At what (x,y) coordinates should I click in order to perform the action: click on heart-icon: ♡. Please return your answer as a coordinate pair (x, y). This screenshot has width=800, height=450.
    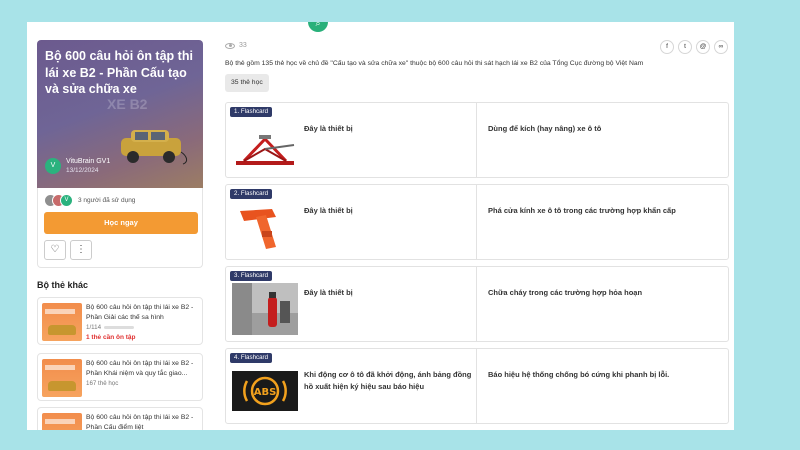
    Looking at the image, I should click on (55, 249).